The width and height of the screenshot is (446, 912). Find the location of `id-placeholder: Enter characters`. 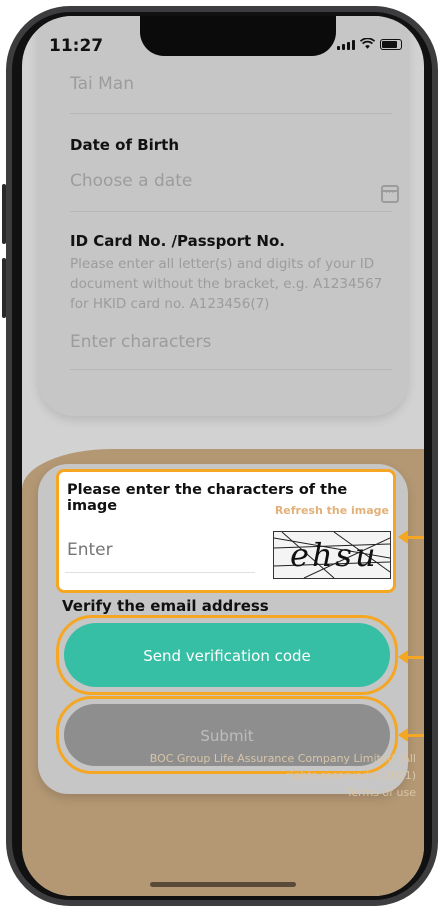

id-placeholder: Enter characters is located at coordinates (141, 342).